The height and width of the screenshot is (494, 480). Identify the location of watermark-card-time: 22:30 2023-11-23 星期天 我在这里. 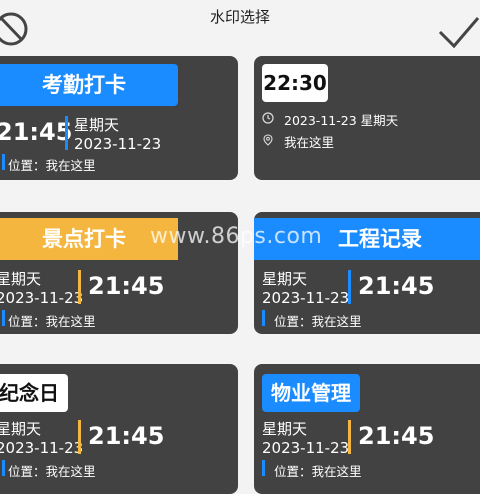
(367, 118).